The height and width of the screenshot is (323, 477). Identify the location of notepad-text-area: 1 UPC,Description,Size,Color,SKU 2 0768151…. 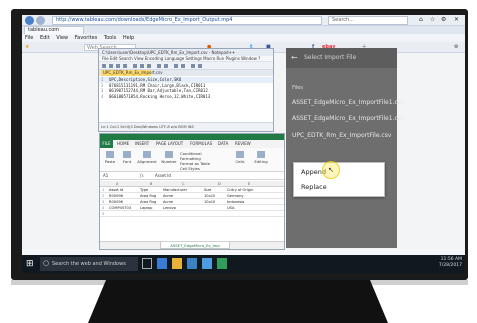
(186, 100).